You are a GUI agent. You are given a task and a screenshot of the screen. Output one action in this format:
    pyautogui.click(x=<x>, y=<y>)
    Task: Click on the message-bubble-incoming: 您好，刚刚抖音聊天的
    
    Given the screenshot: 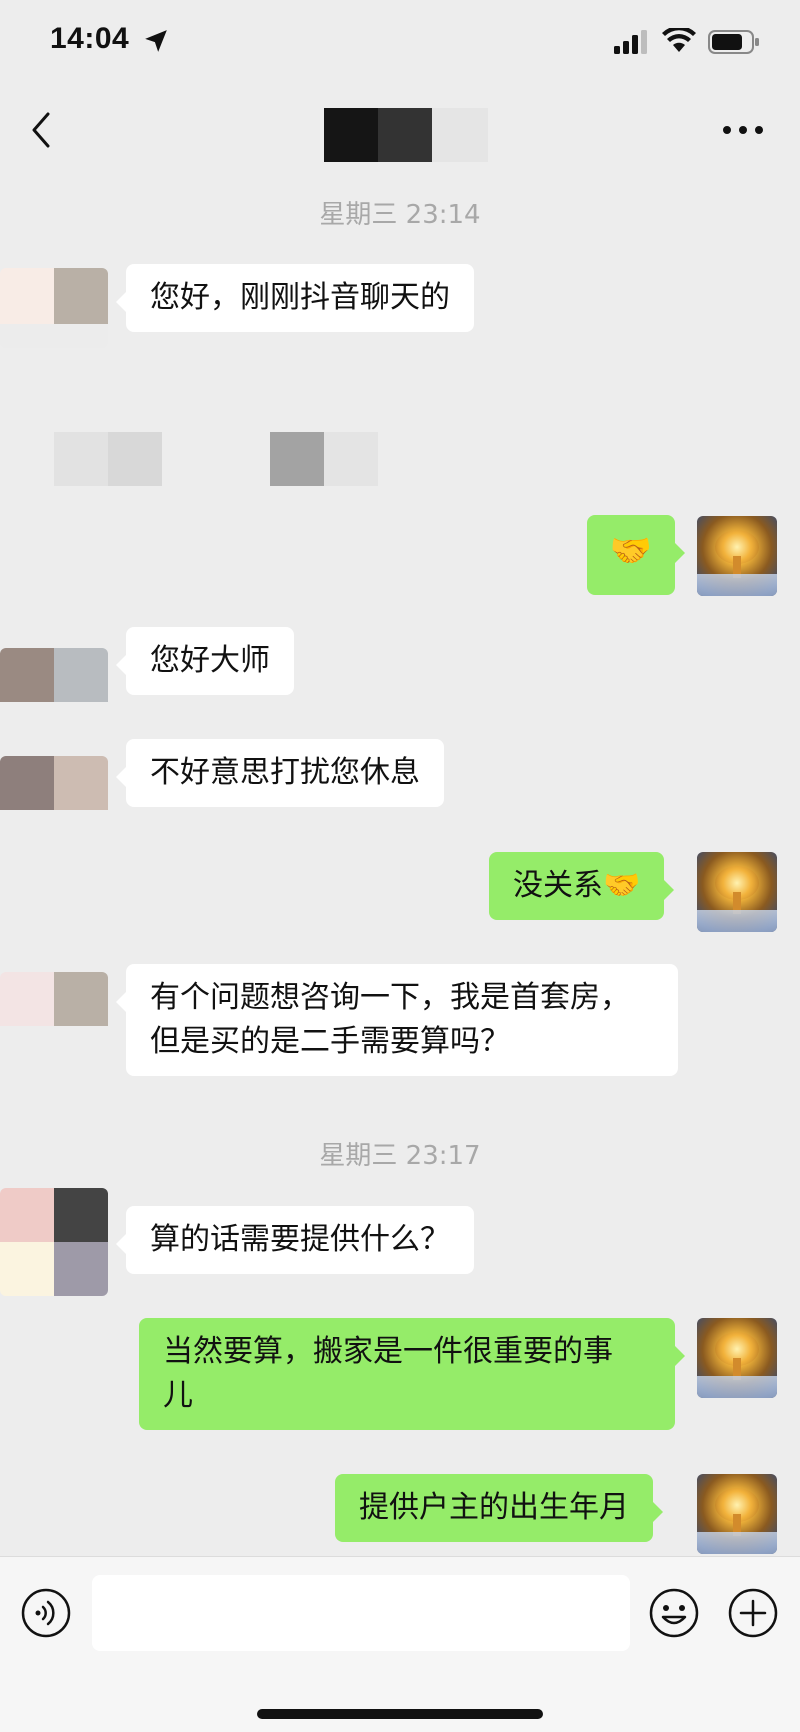 What is the action you would take?
    pyautogui.click(x=295, y=298)
    